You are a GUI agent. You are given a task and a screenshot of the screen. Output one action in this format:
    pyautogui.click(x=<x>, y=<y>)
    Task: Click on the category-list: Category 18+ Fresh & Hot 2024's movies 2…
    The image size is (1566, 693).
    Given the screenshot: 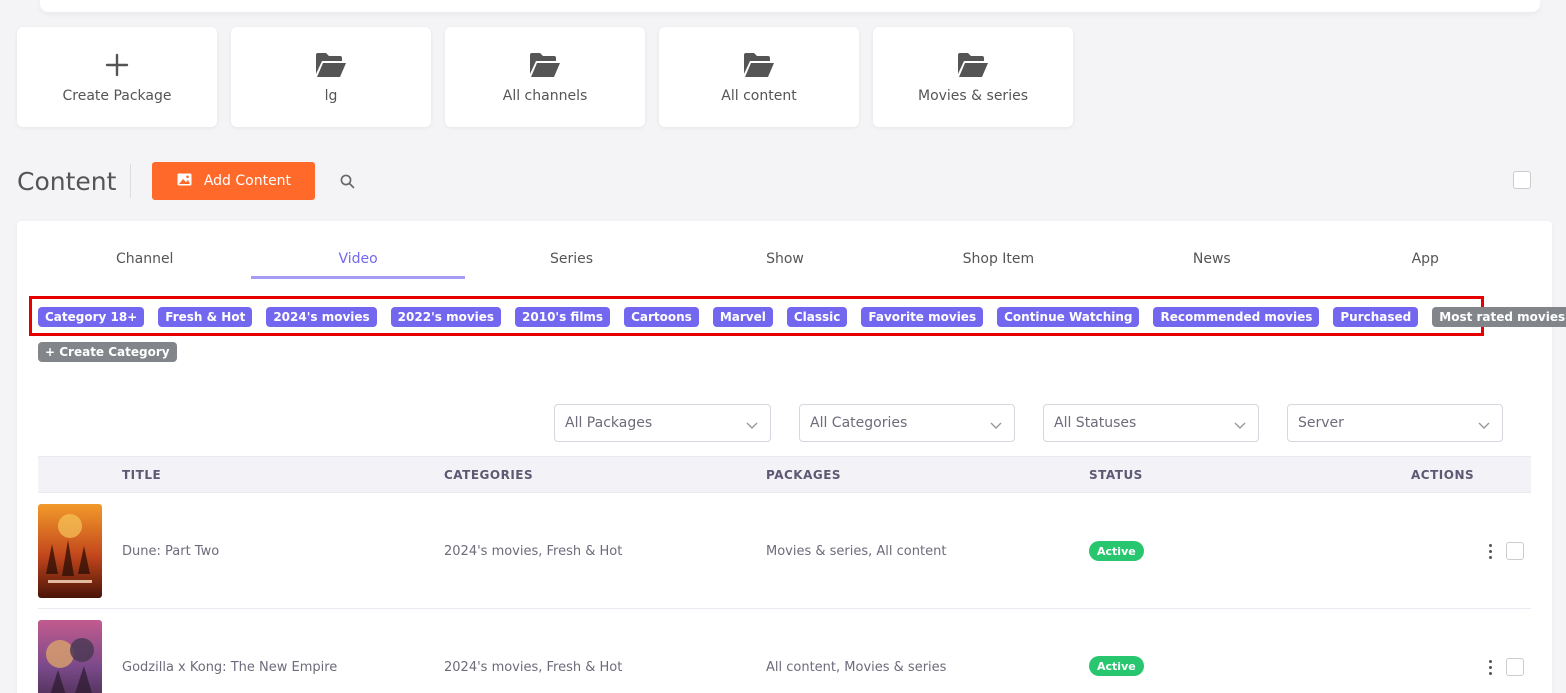 What is the action you would take?
    pyautogui.click(x=802, y=317)
    